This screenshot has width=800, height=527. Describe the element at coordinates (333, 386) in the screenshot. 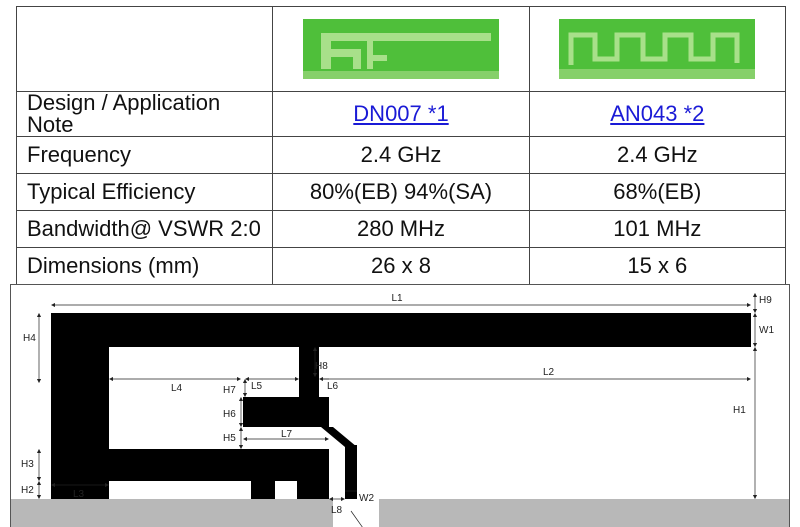

I see `label-l6: L6` at that location.